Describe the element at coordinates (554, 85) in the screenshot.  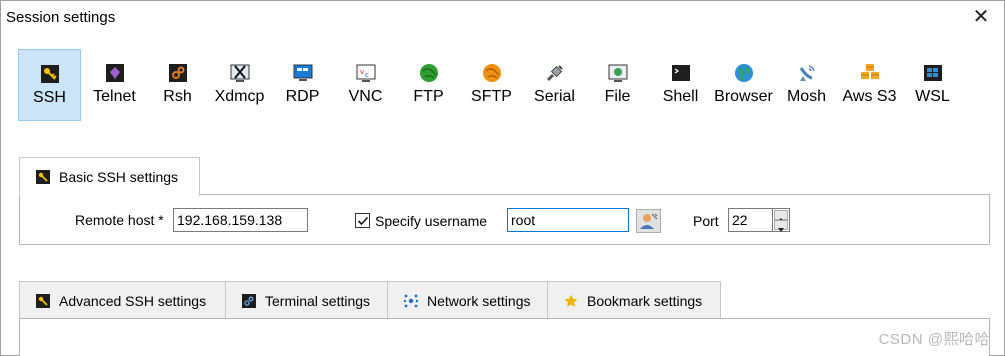
I see `protocol-serial: Serial` at that location.